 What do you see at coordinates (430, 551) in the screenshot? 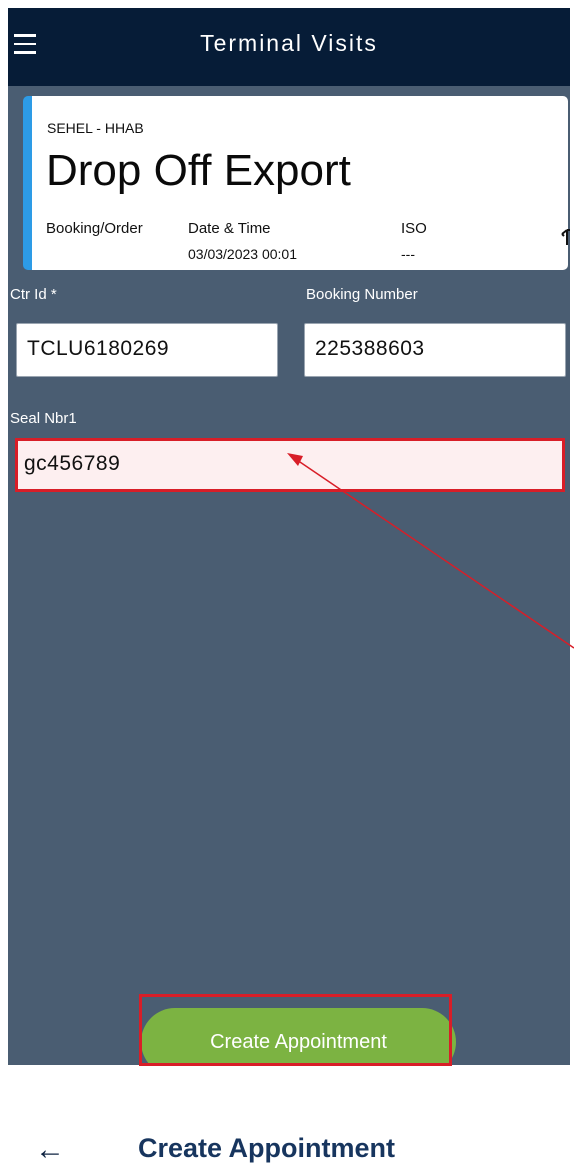
I see `annotation-arrow` at bounding box center [430, 551].